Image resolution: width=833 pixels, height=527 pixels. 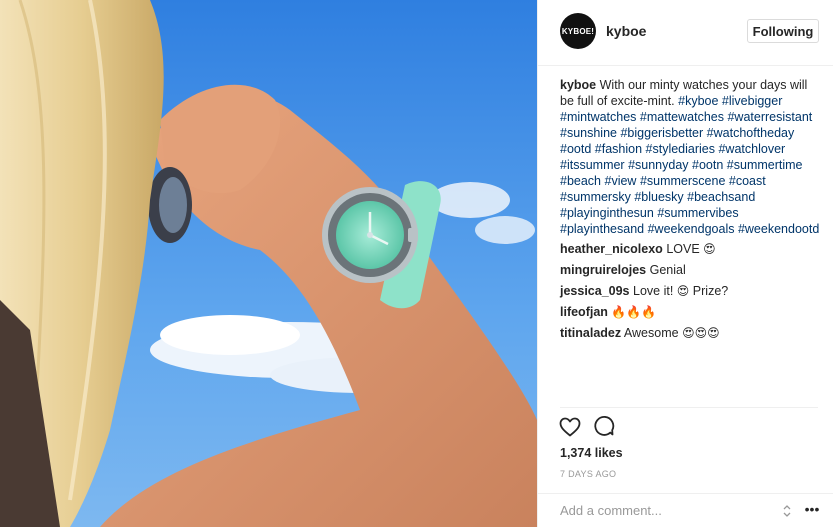 I want to click on comment-text: Awesome, so click(x=651, y=333).